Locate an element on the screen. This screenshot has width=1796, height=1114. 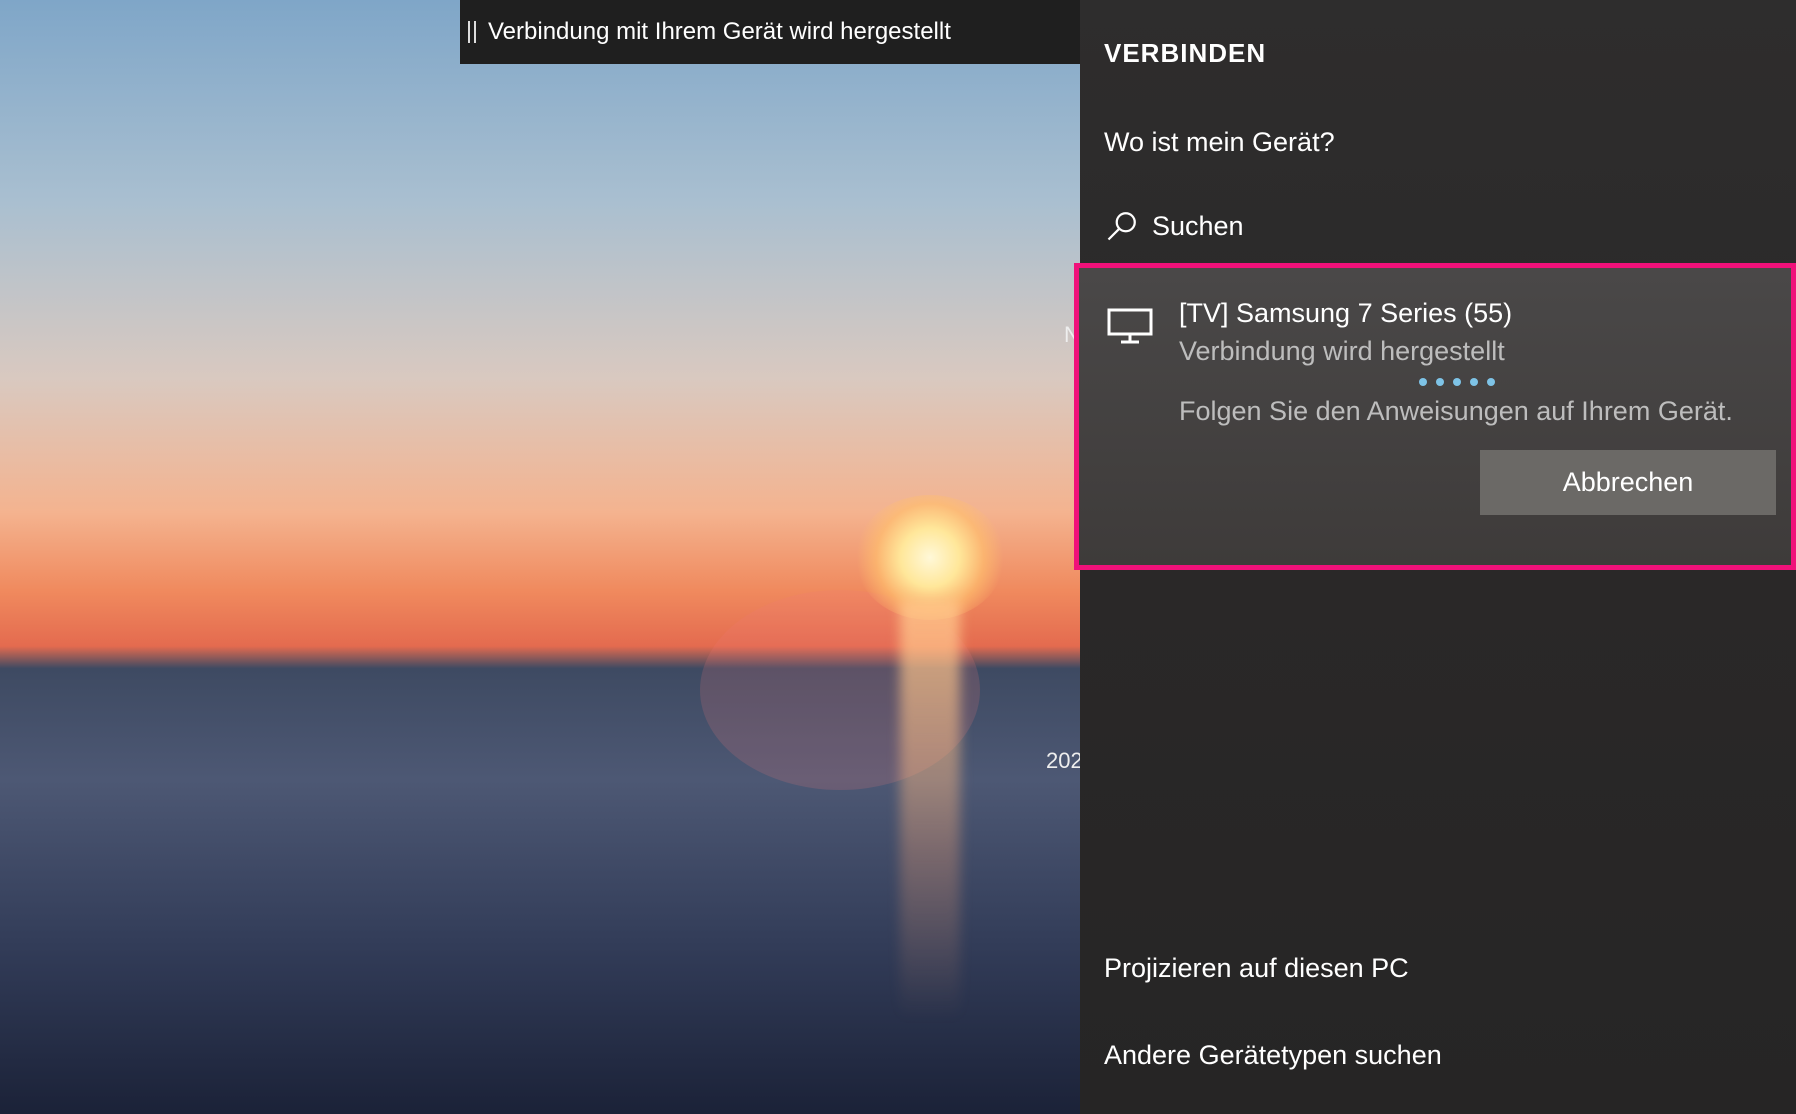
sun-reflection is located at coordinates (930, 810).